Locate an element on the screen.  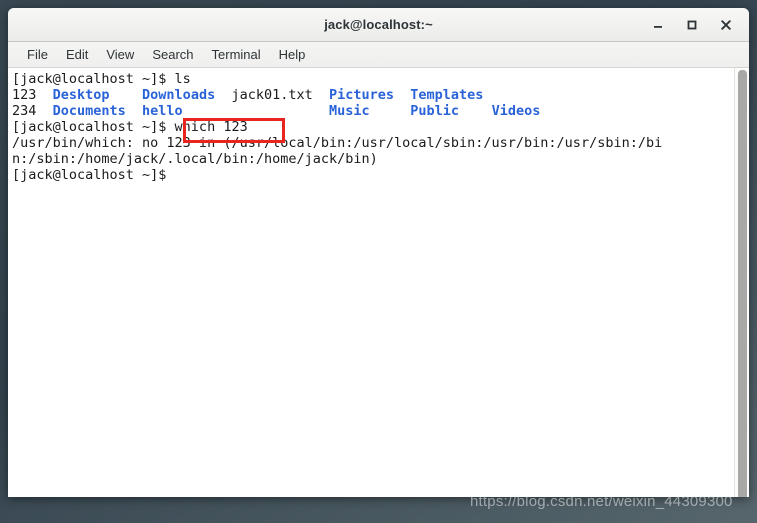
maximize-button is located at coordinates (692, 24).